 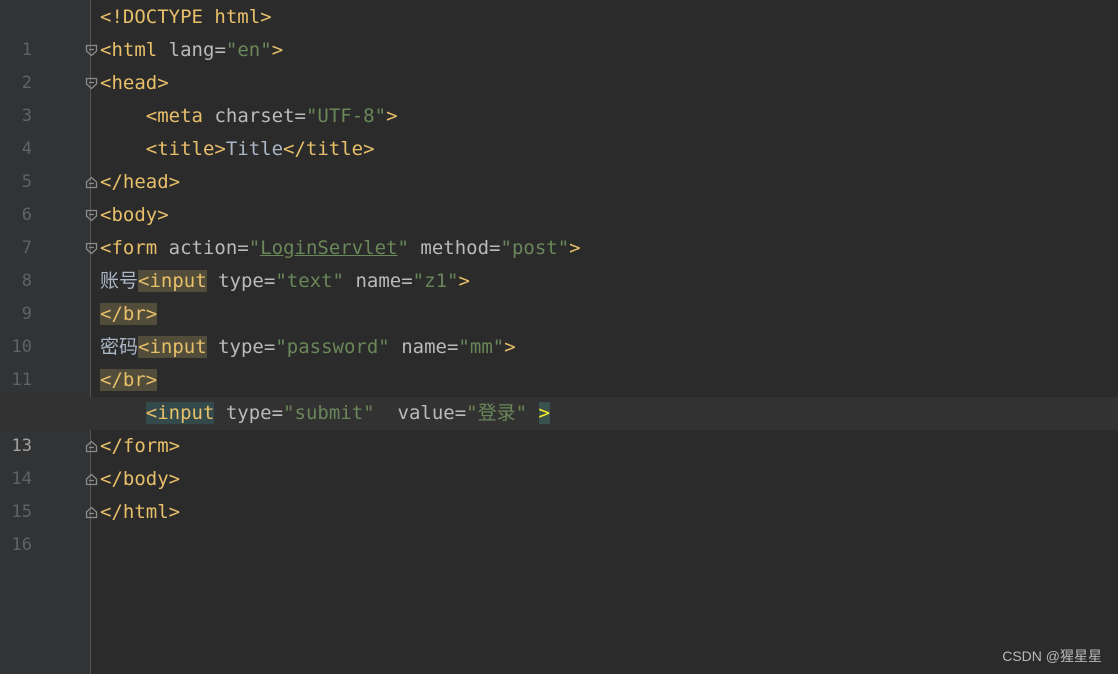 What do you see at coordinates (481, 347) in the screenshot?
I see `attr-value: mm` at bounding box center [481, 347].